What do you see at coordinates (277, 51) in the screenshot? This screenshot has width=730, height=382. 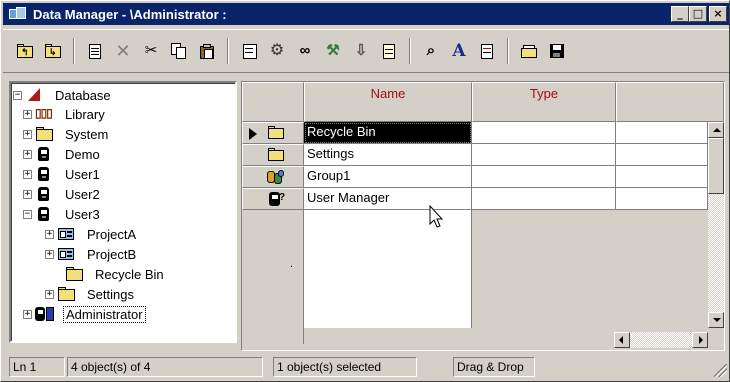 I see `settings-button: ⚙` at bounding box center [277, 51].